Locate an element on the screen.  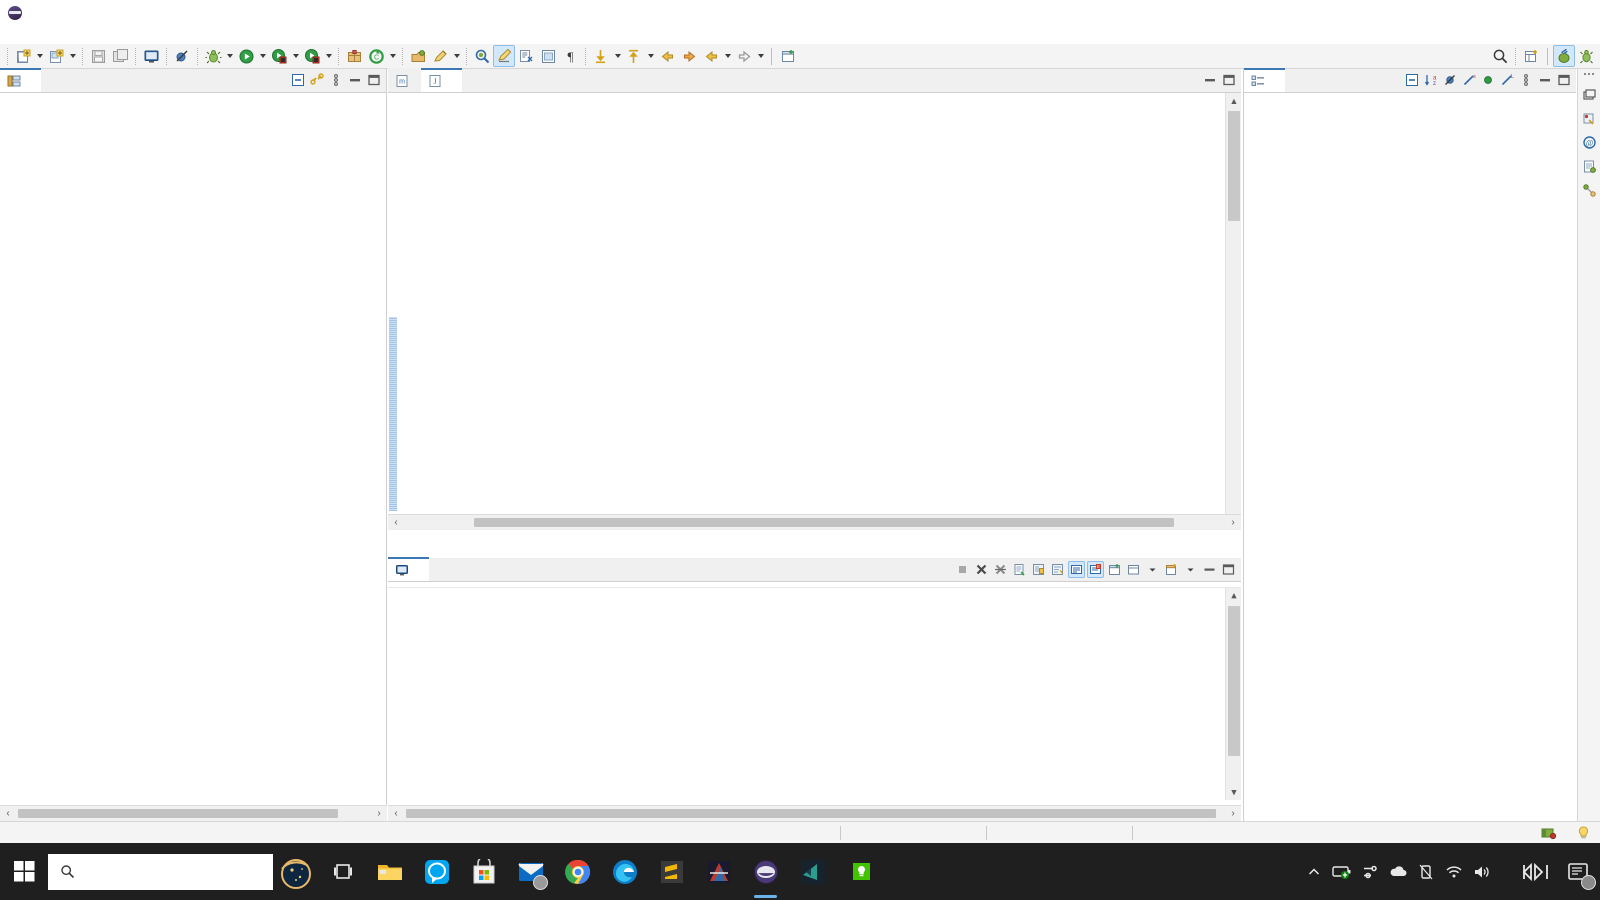
previous-annotation-icon is located at coordinates (634, 56).